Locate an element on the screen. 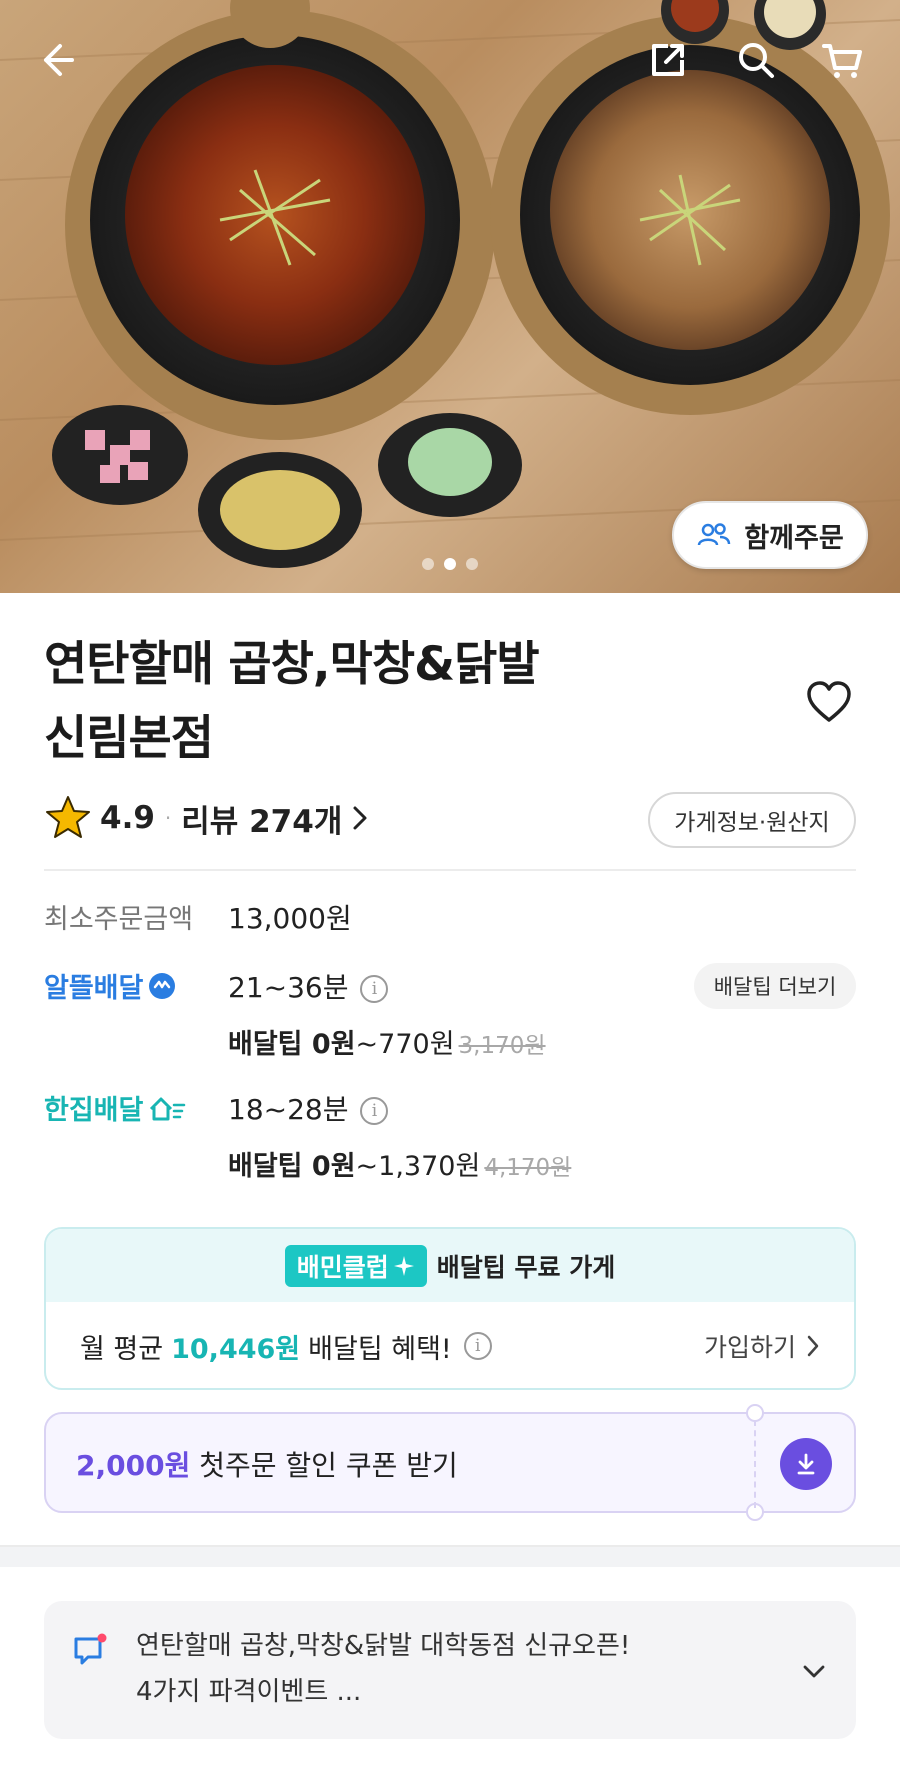 Image resolution: width=900 pixels, height=1765 pixels. more-tips-button: 배달팁 더보기 is located at coordinates (775, 986).